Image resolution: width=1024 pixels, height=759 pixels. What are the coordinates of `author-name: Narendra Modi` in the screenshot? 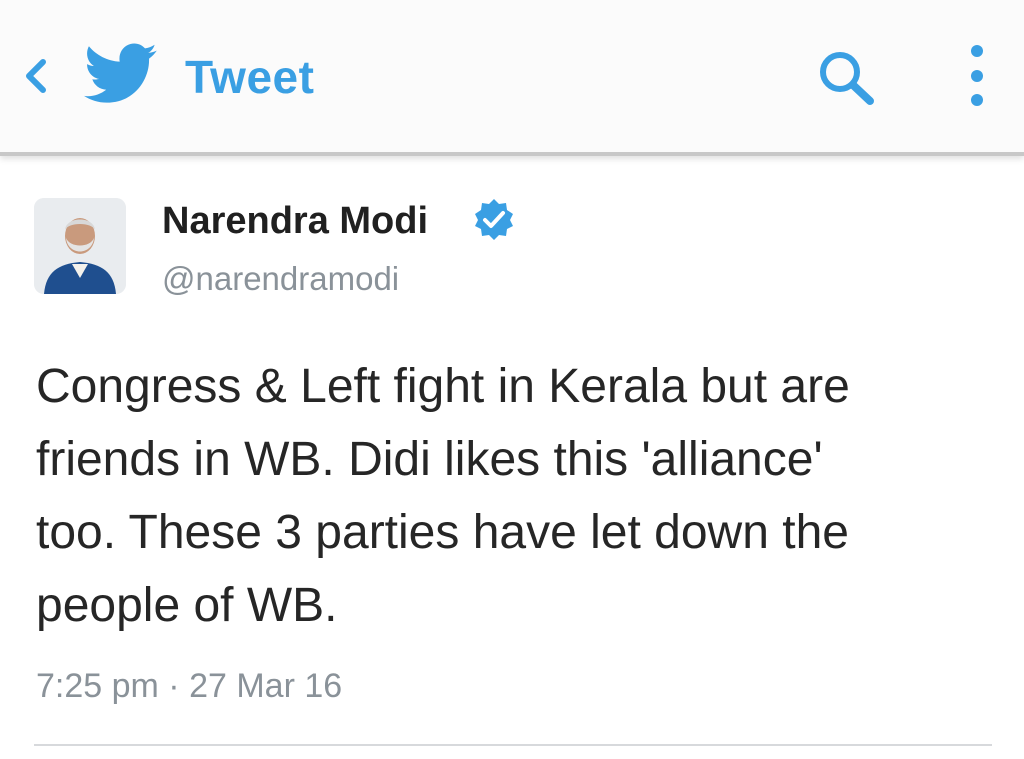 It's located at (295, 221).